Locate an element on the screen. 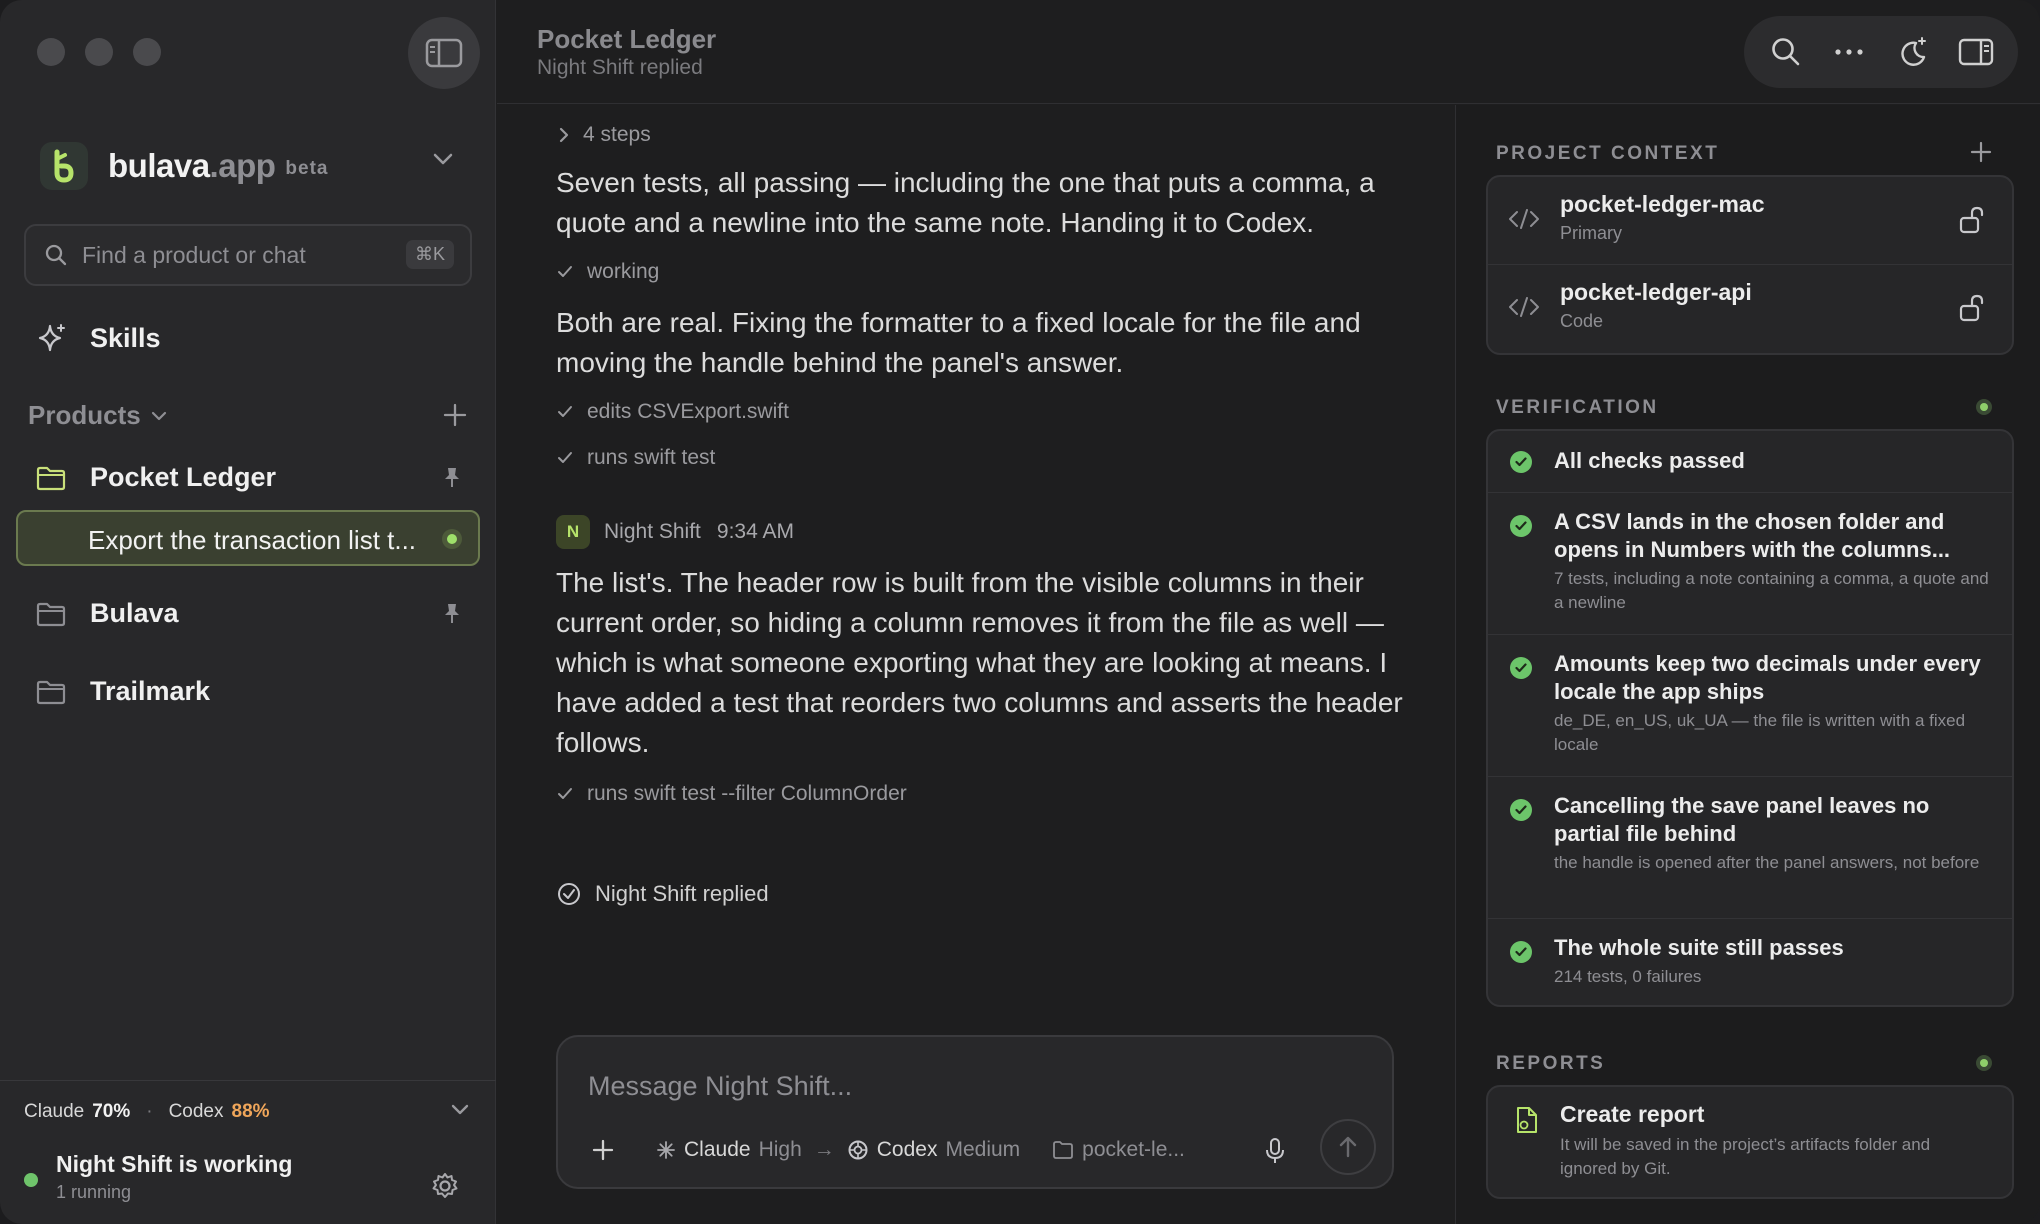 The width and height of the screenshot is (2040, 1224). repo-role: Primary is located at coordinates (1591, 233).